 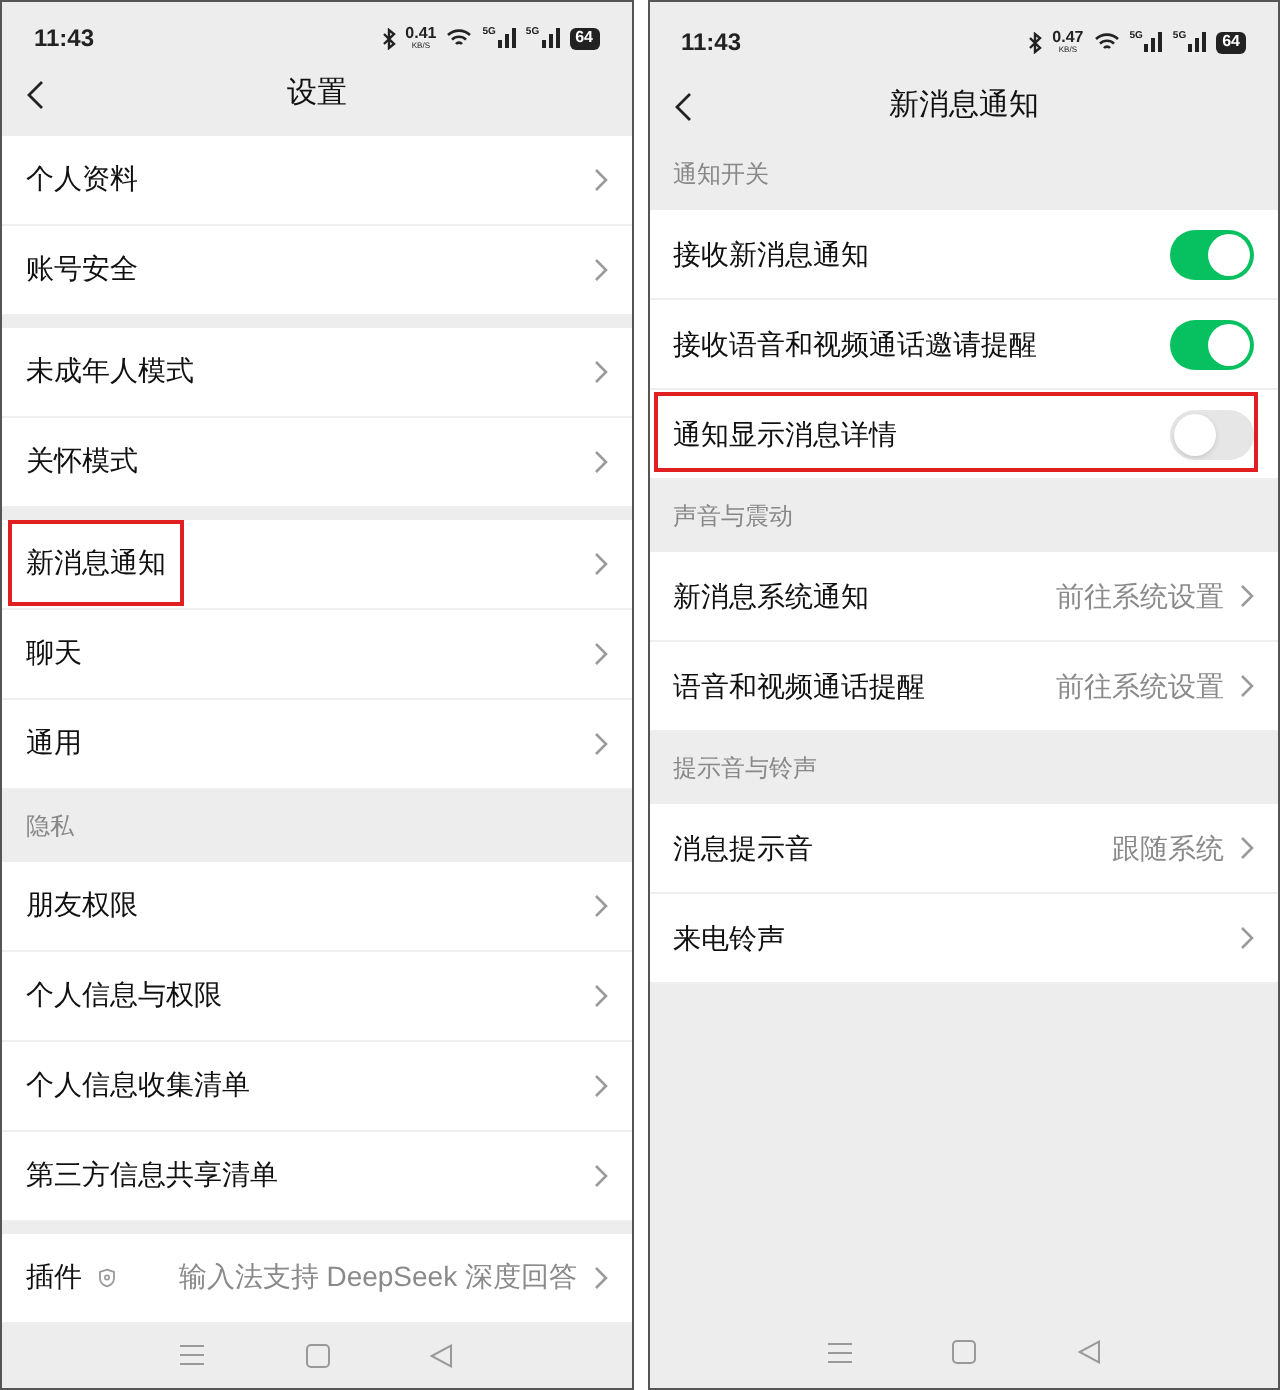 I want to click on settings-row: 聊天, so click(x=316, y=654).